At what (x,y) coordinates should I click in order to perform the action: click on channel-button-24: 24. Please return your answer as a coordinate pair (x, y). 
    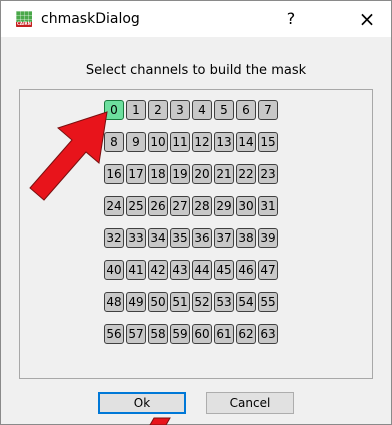
    Looking at the image, I should click on (114, 206).